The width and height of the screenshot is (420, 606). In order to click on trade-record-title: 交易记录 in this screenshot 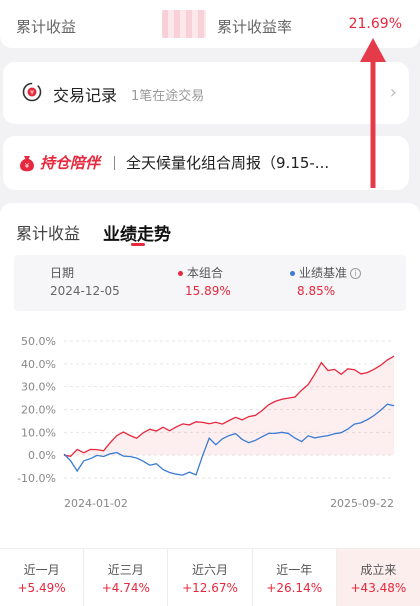, I will do `click(85, 95)`.